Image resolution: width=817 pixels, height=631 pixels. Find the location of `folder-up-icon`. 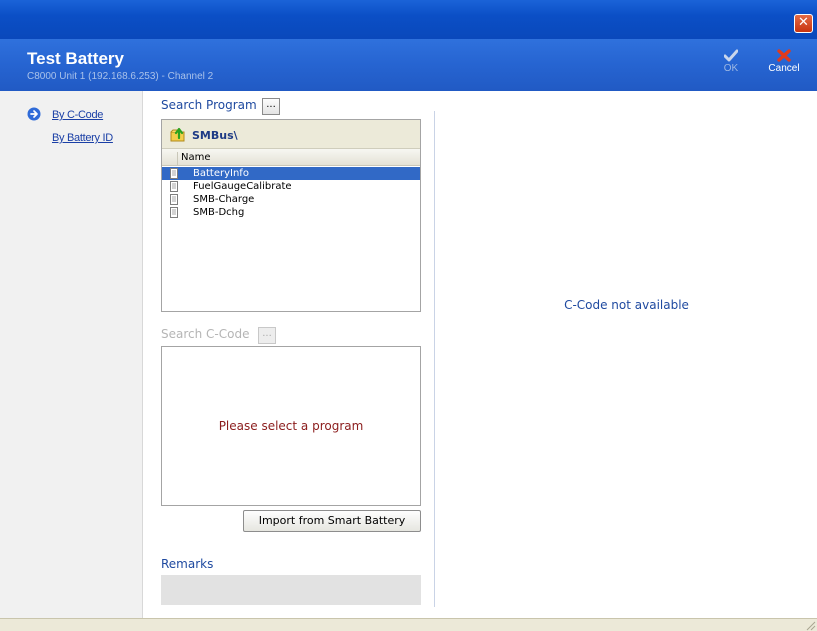

folder-up-icon is located at coordinates (178, 134).